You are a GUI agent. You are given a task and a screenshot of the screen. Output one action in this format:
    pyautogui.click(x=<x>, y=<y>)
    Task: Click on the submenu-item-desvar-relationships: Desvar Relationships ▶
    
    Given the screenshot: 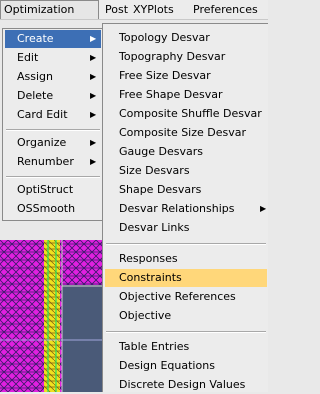 What is the action you would take?
    pyautogui.click(x=186, y=209)
    